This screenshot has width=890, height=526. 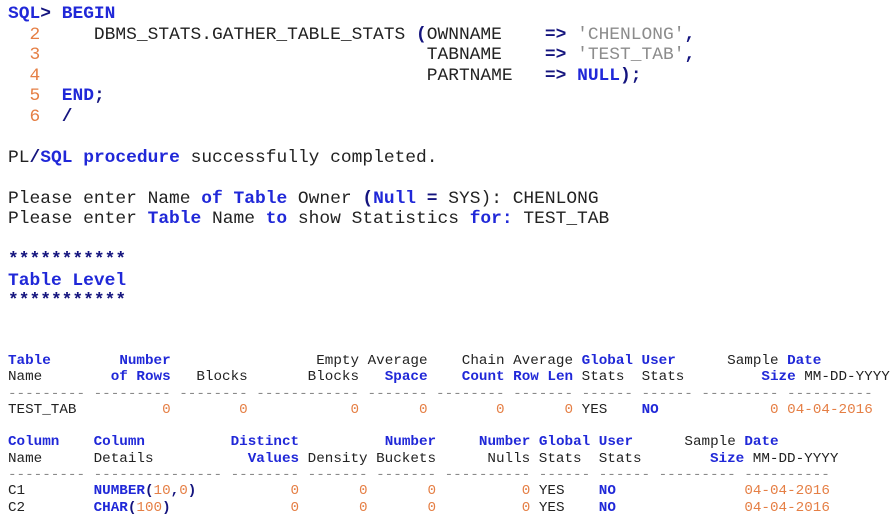 I want to click on keyword-token: Size, so click(x=727, y=458).